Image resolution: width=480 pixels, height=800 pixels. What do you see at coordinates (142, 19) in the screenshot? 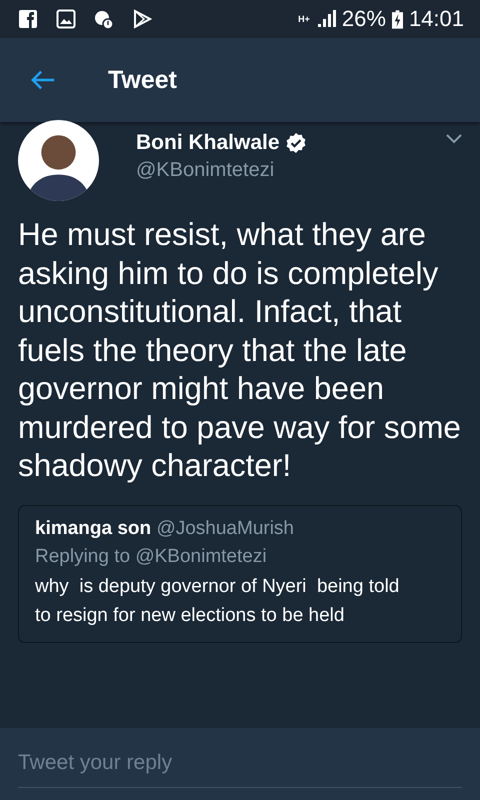
I see `play-store-icon` at bounding box center [142, 19].